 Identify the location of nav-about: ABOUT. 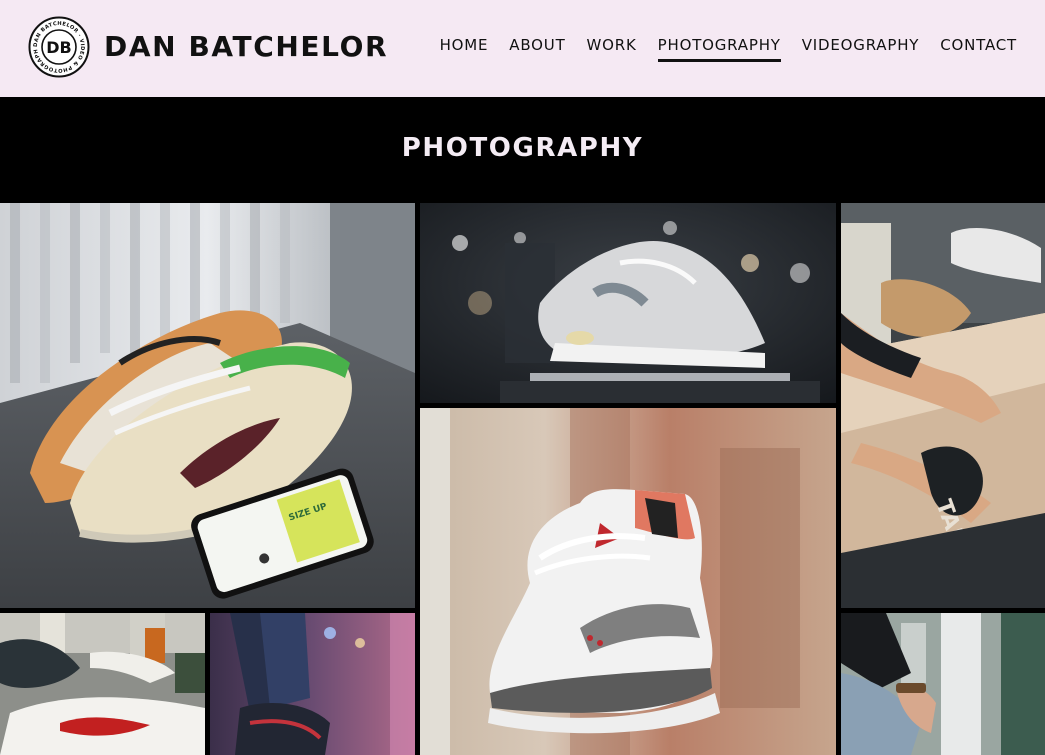
(537, 48).